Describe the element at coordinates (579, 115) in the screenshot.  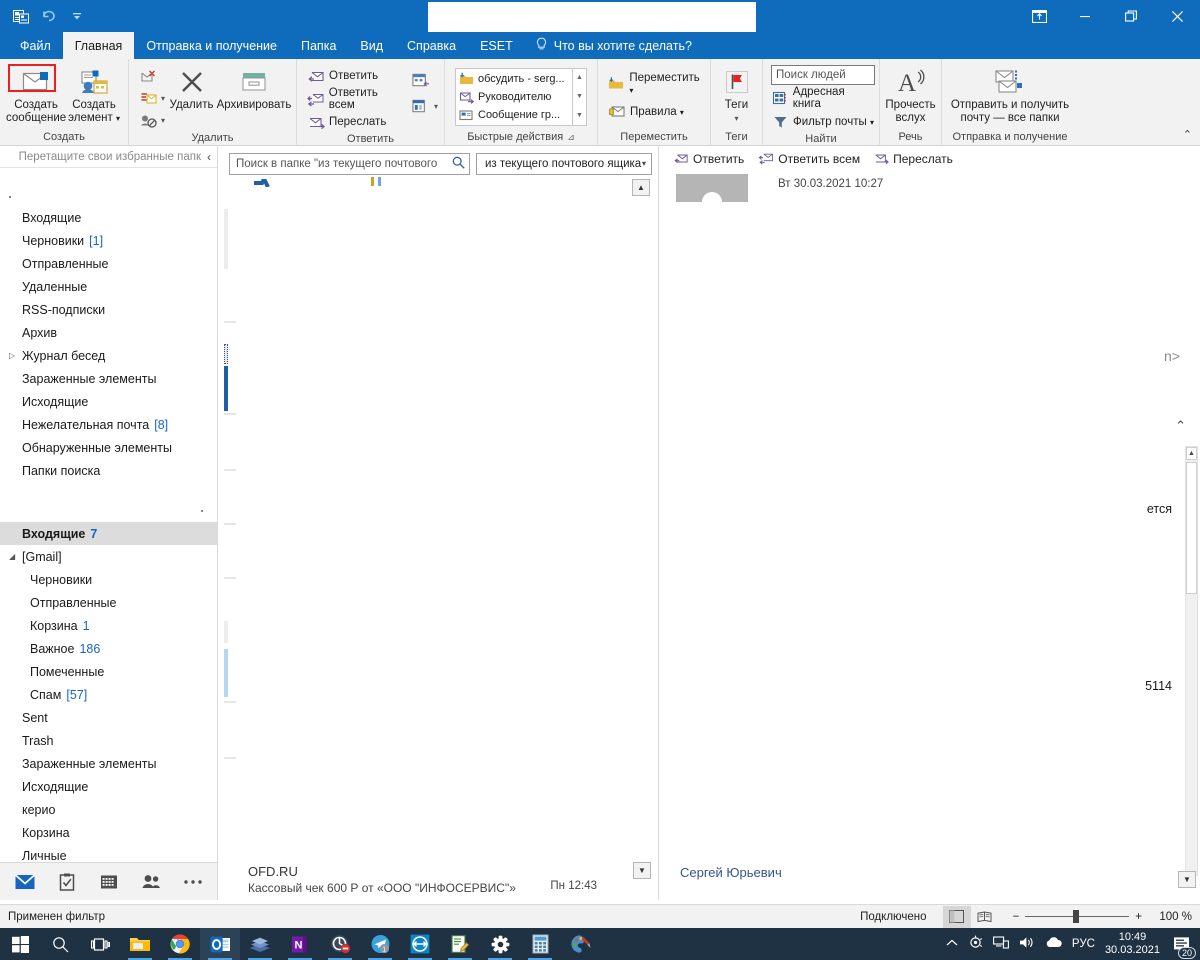
I see `quick-steps-expand: ▼` at that location.